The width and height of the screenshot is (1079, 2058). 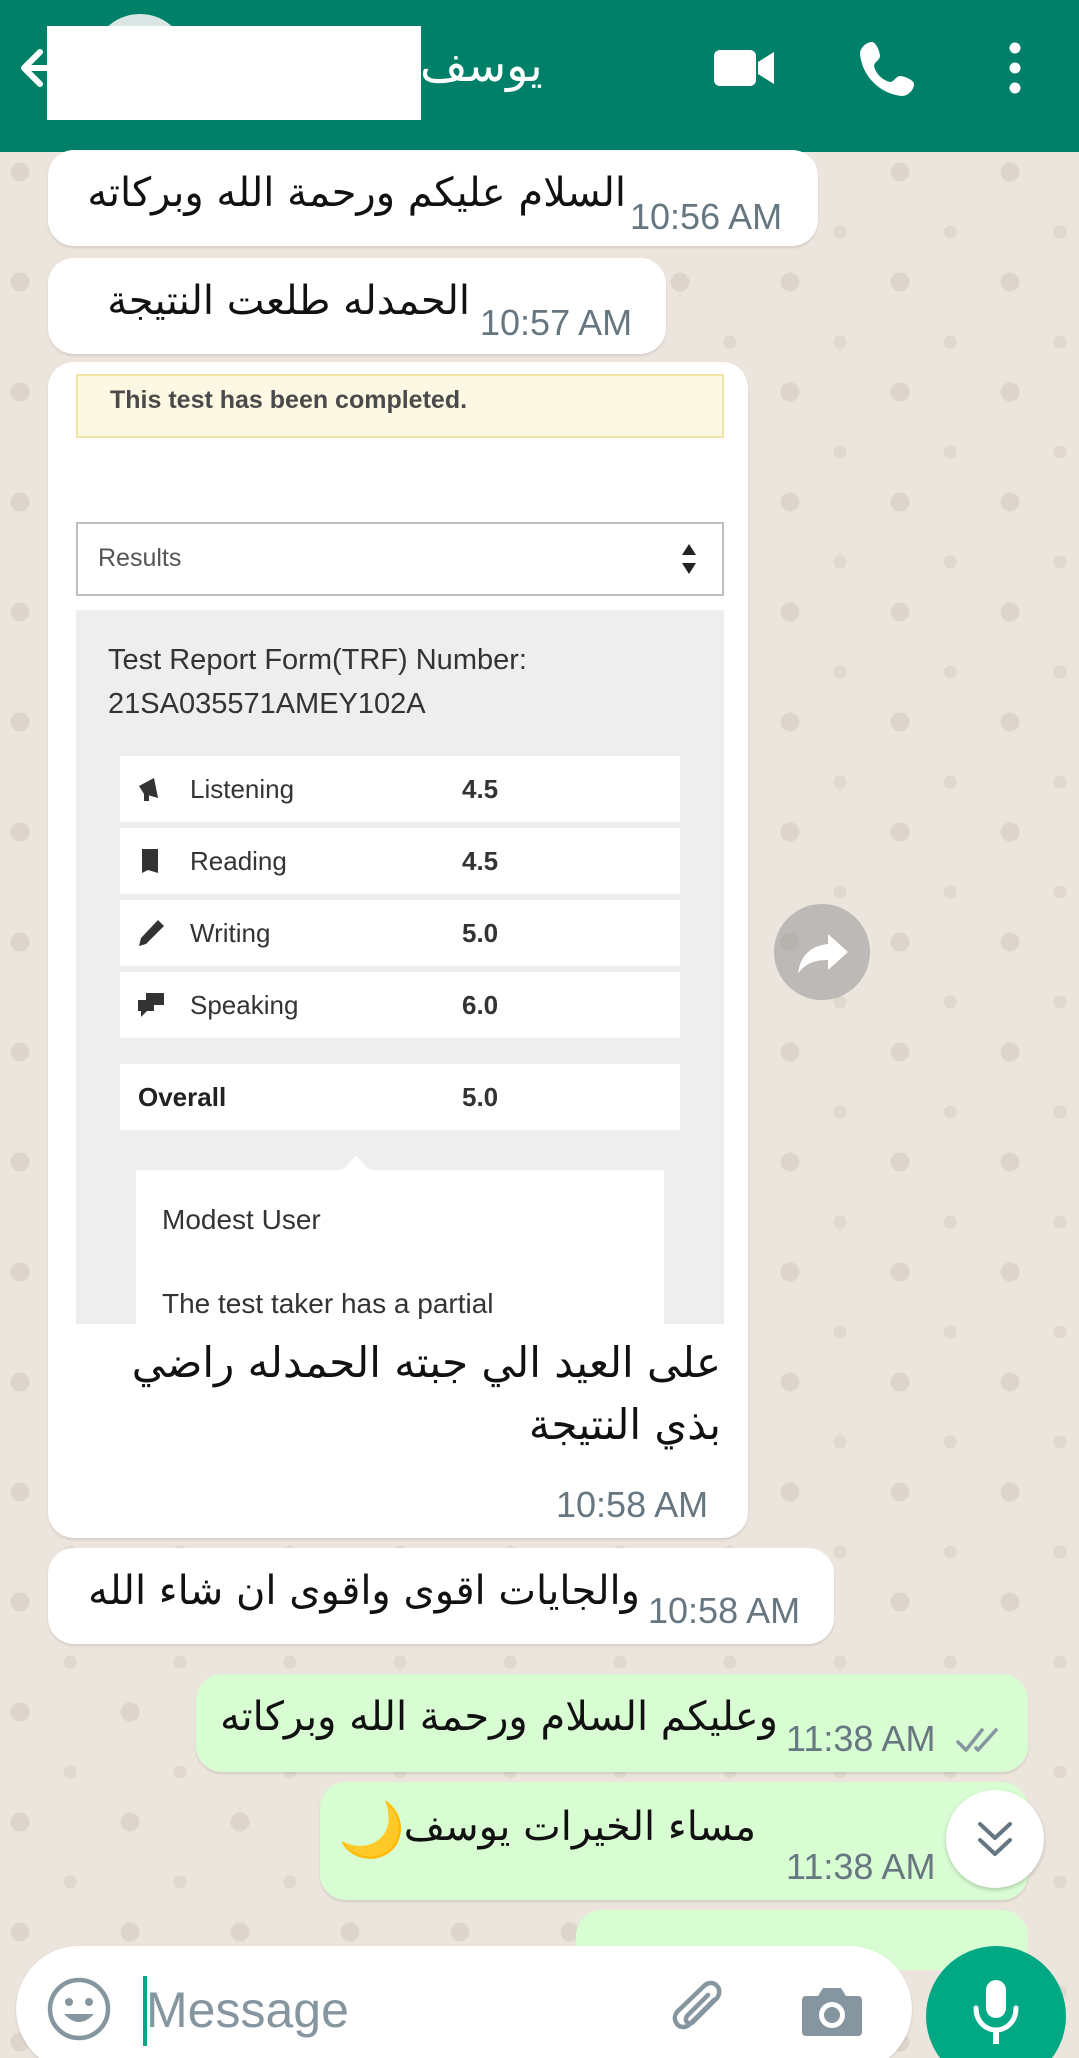 I want to click on forward-icon, so click(x=823, y=954).